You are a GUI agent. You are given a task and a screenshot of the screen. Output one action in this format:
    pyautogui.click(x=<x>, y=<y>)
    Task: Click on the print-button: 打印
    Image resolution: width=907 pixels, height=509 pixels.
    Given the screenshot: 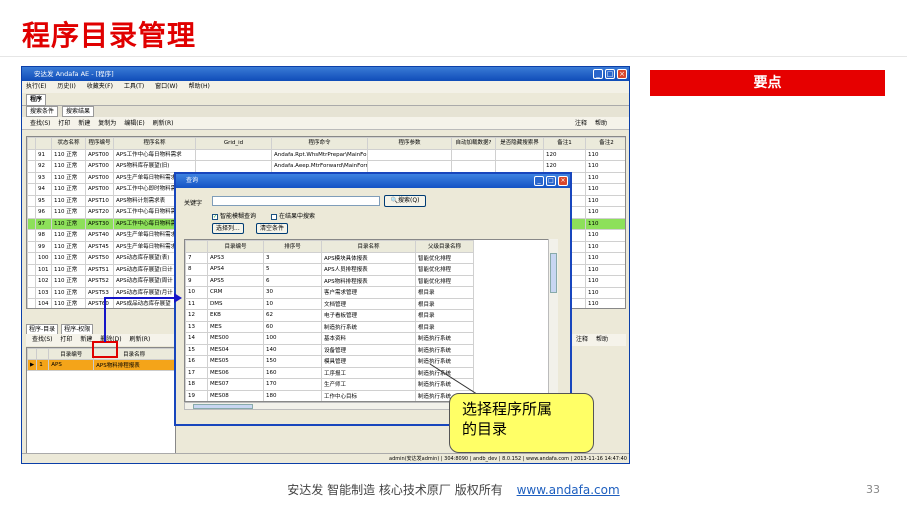 What is the action you would take?
    pyautogui.click(x=64, y=123)
    